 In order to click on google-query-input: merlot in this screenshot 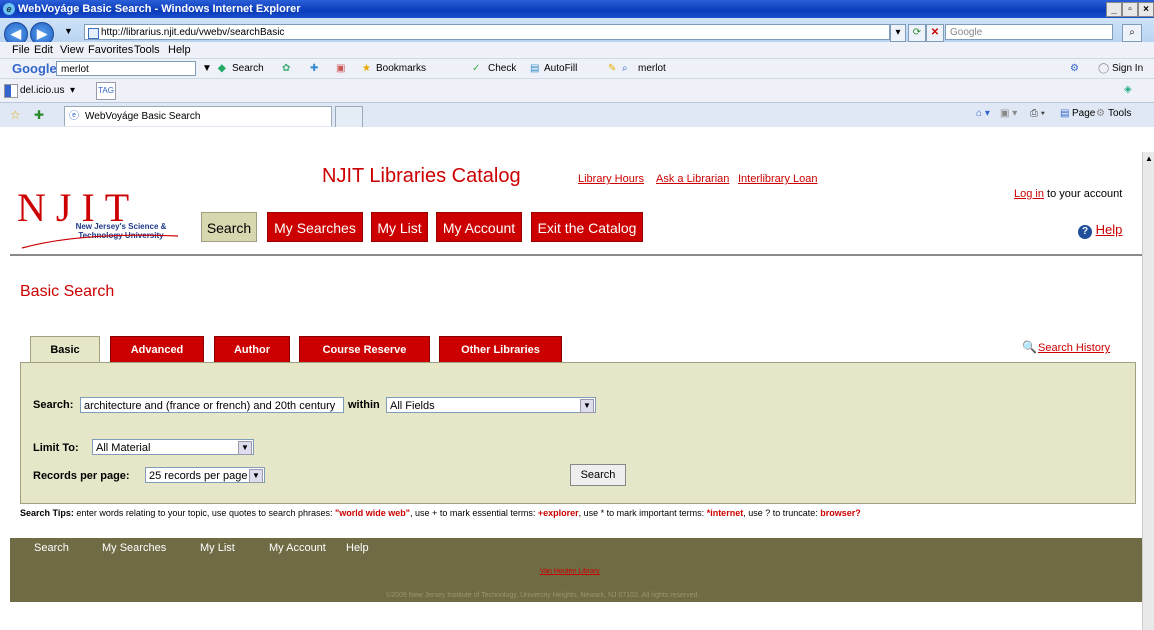, I will do `click(126, 68)`.